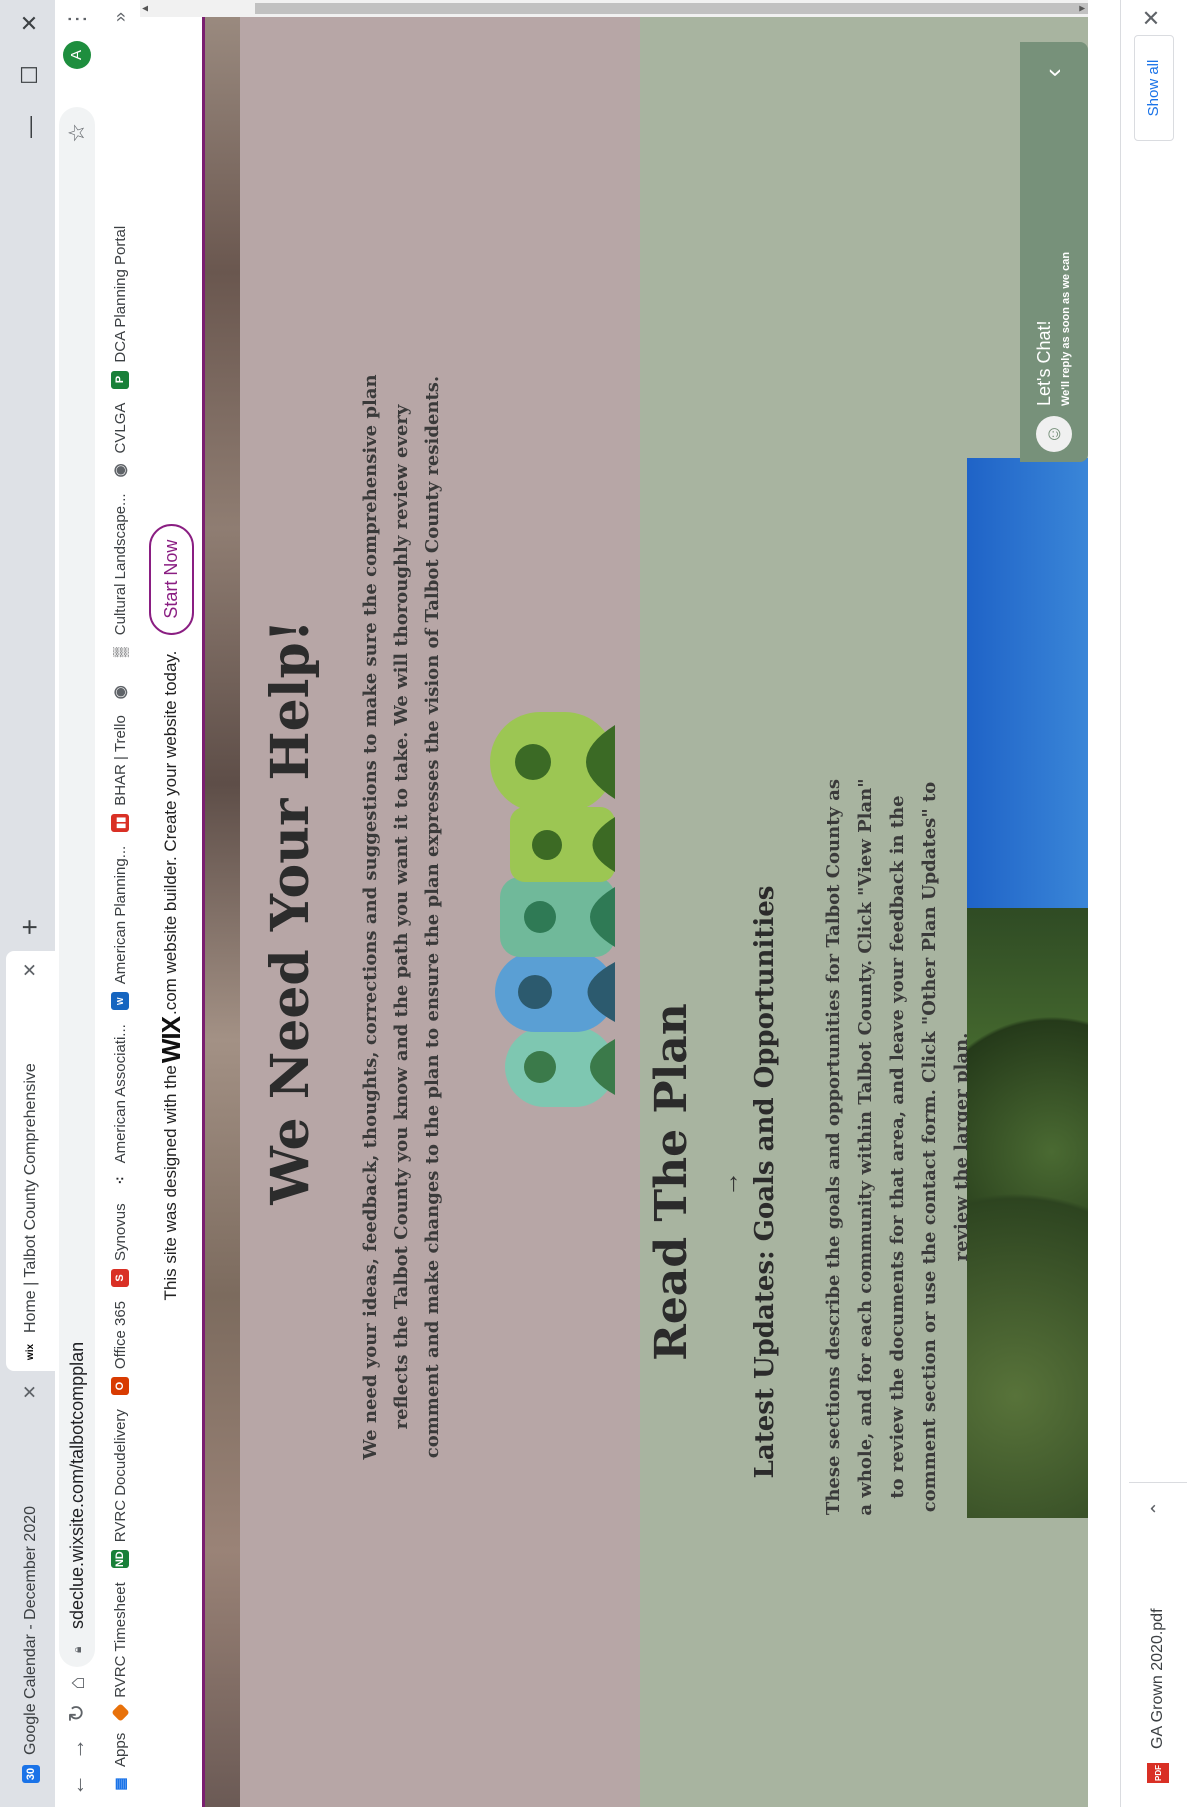  Describe the element at coordinates (120, 307) in the screenshot. I see `bookmark-dca-planning-portal: P DCA Planning Portal` at that location.